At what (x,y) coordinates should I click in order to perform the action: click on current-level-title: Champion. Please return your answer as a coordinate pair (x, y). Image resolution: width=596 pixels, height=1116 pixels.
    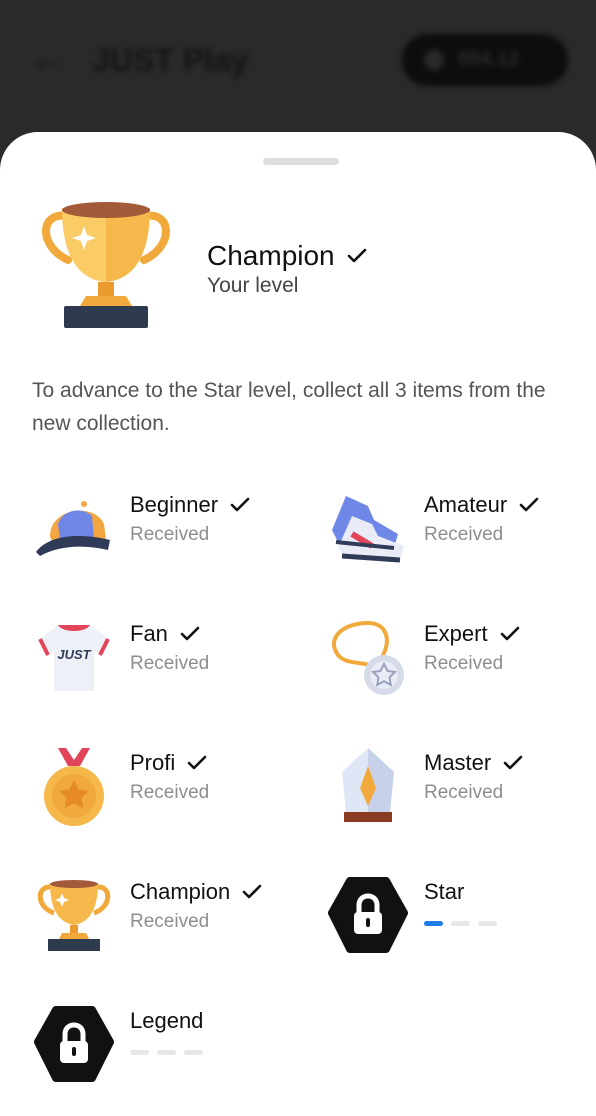
    Looking at the image, I should click on (287, 256).